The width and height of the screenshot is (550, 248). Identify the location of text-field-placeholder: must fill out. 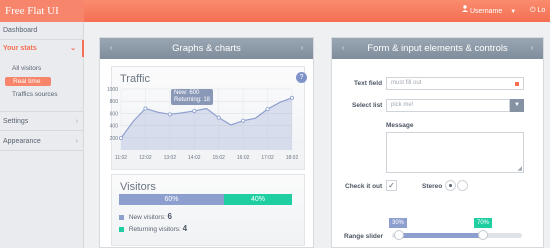
(406, 83).